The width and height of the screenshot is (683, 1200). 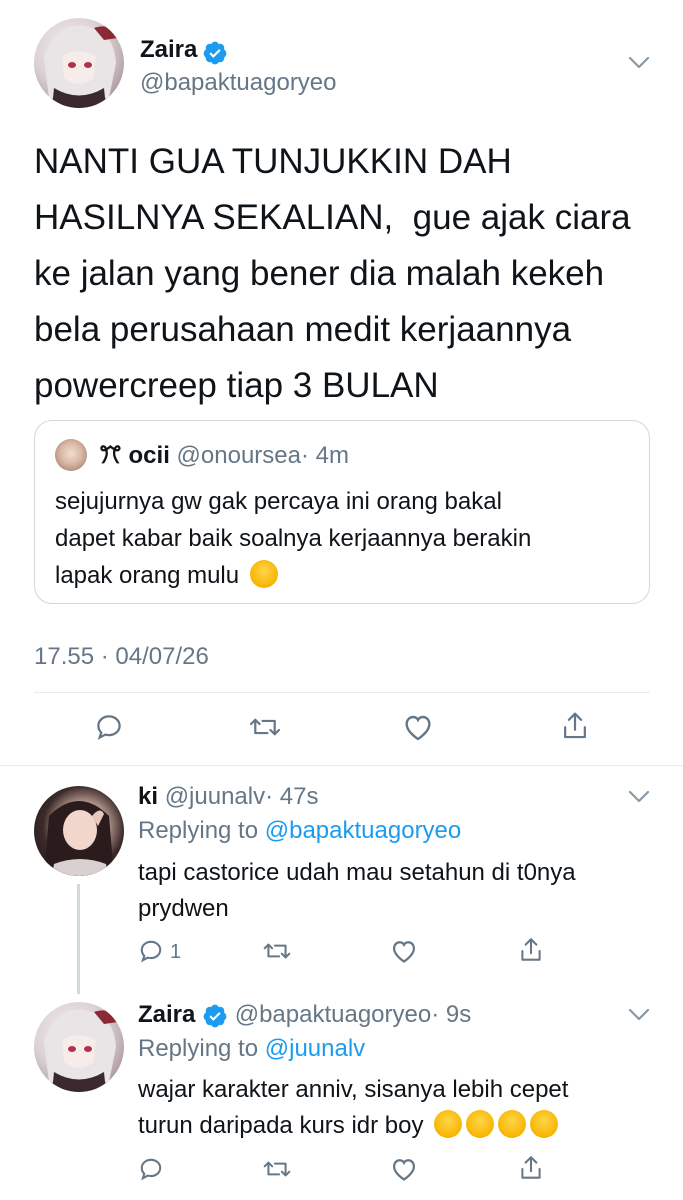 What do you see at coordinates (325, 455) in the screenshot?
I see `quoted-time: · 4m` at bounding box center [325, 455].